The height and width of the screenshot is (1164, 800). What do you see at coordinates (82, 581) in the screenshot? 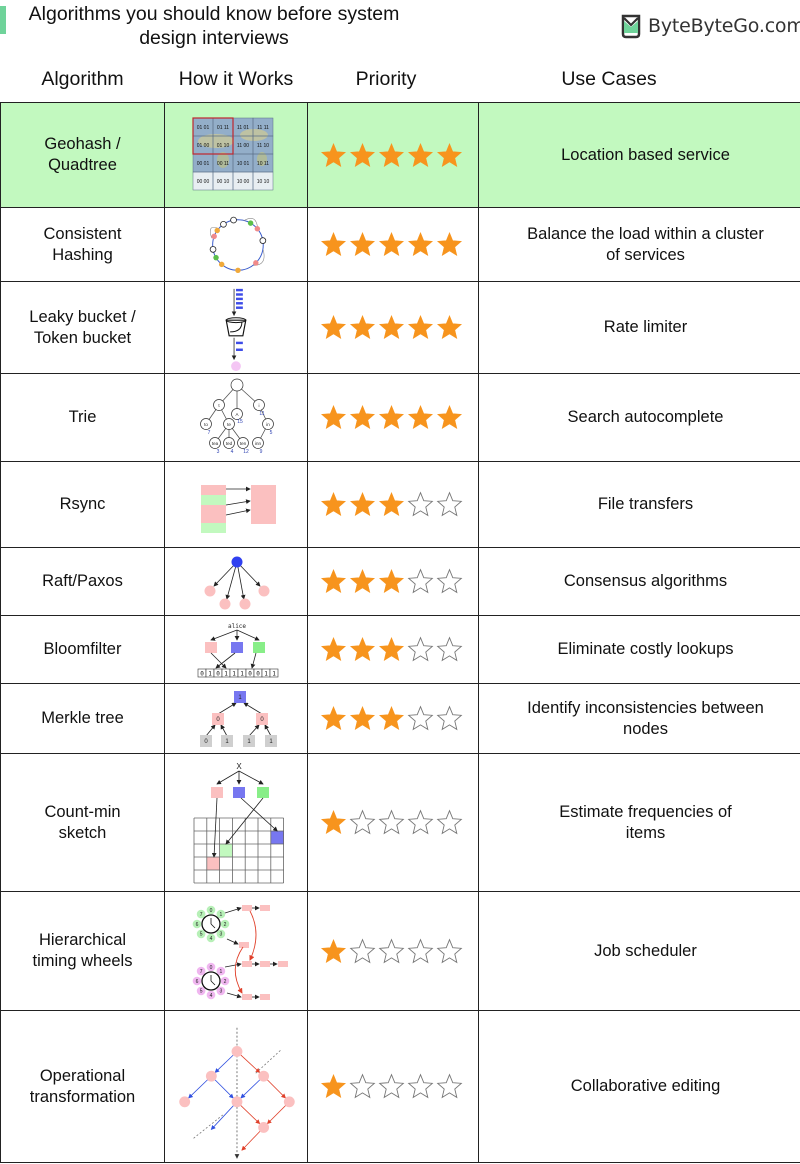
I see `algorithm-name-line: Raft/Paxos` at bounding box center [82, 581].